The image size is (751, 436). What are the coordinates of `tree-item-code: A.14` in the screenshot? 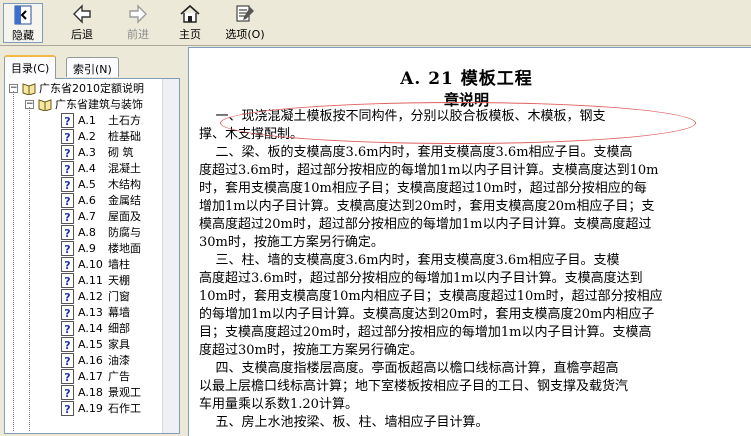 It's located at (90, 328).